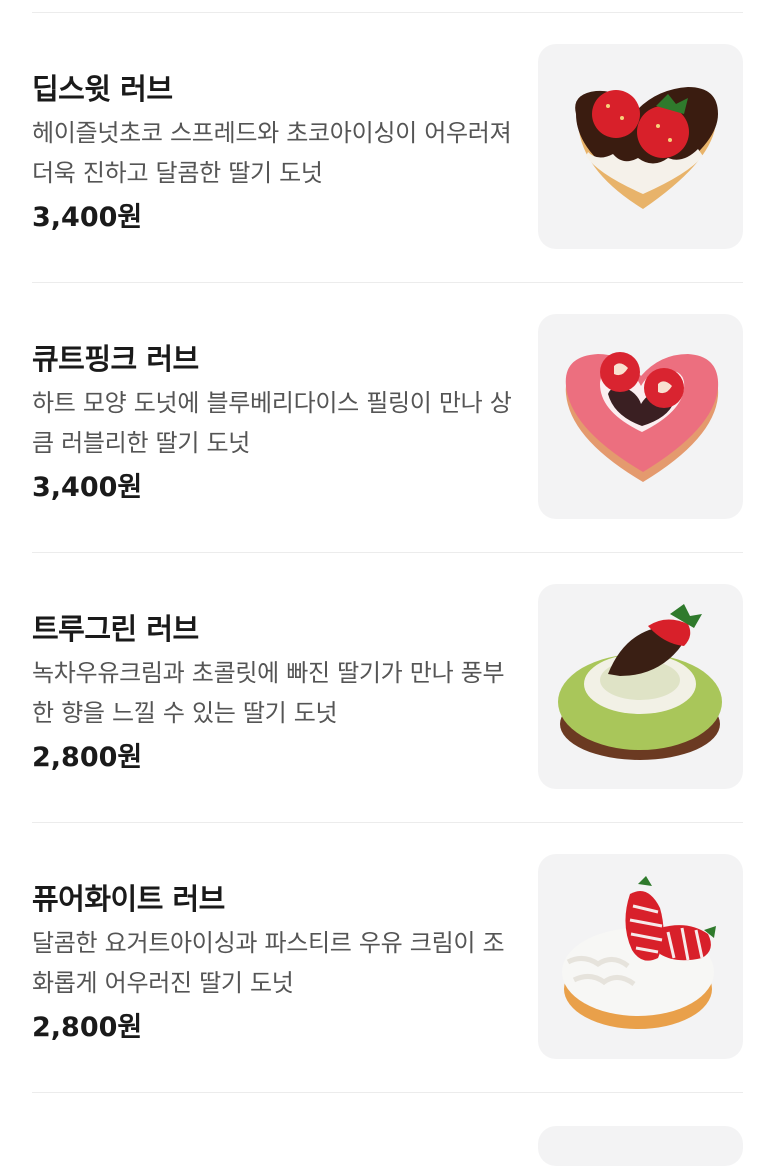 This screenshot has height=1166, width=773. Describe the element at coordinates (102, 89) in the screenshot. I see `menu-item-title: 딥스윗 러브` at that location.